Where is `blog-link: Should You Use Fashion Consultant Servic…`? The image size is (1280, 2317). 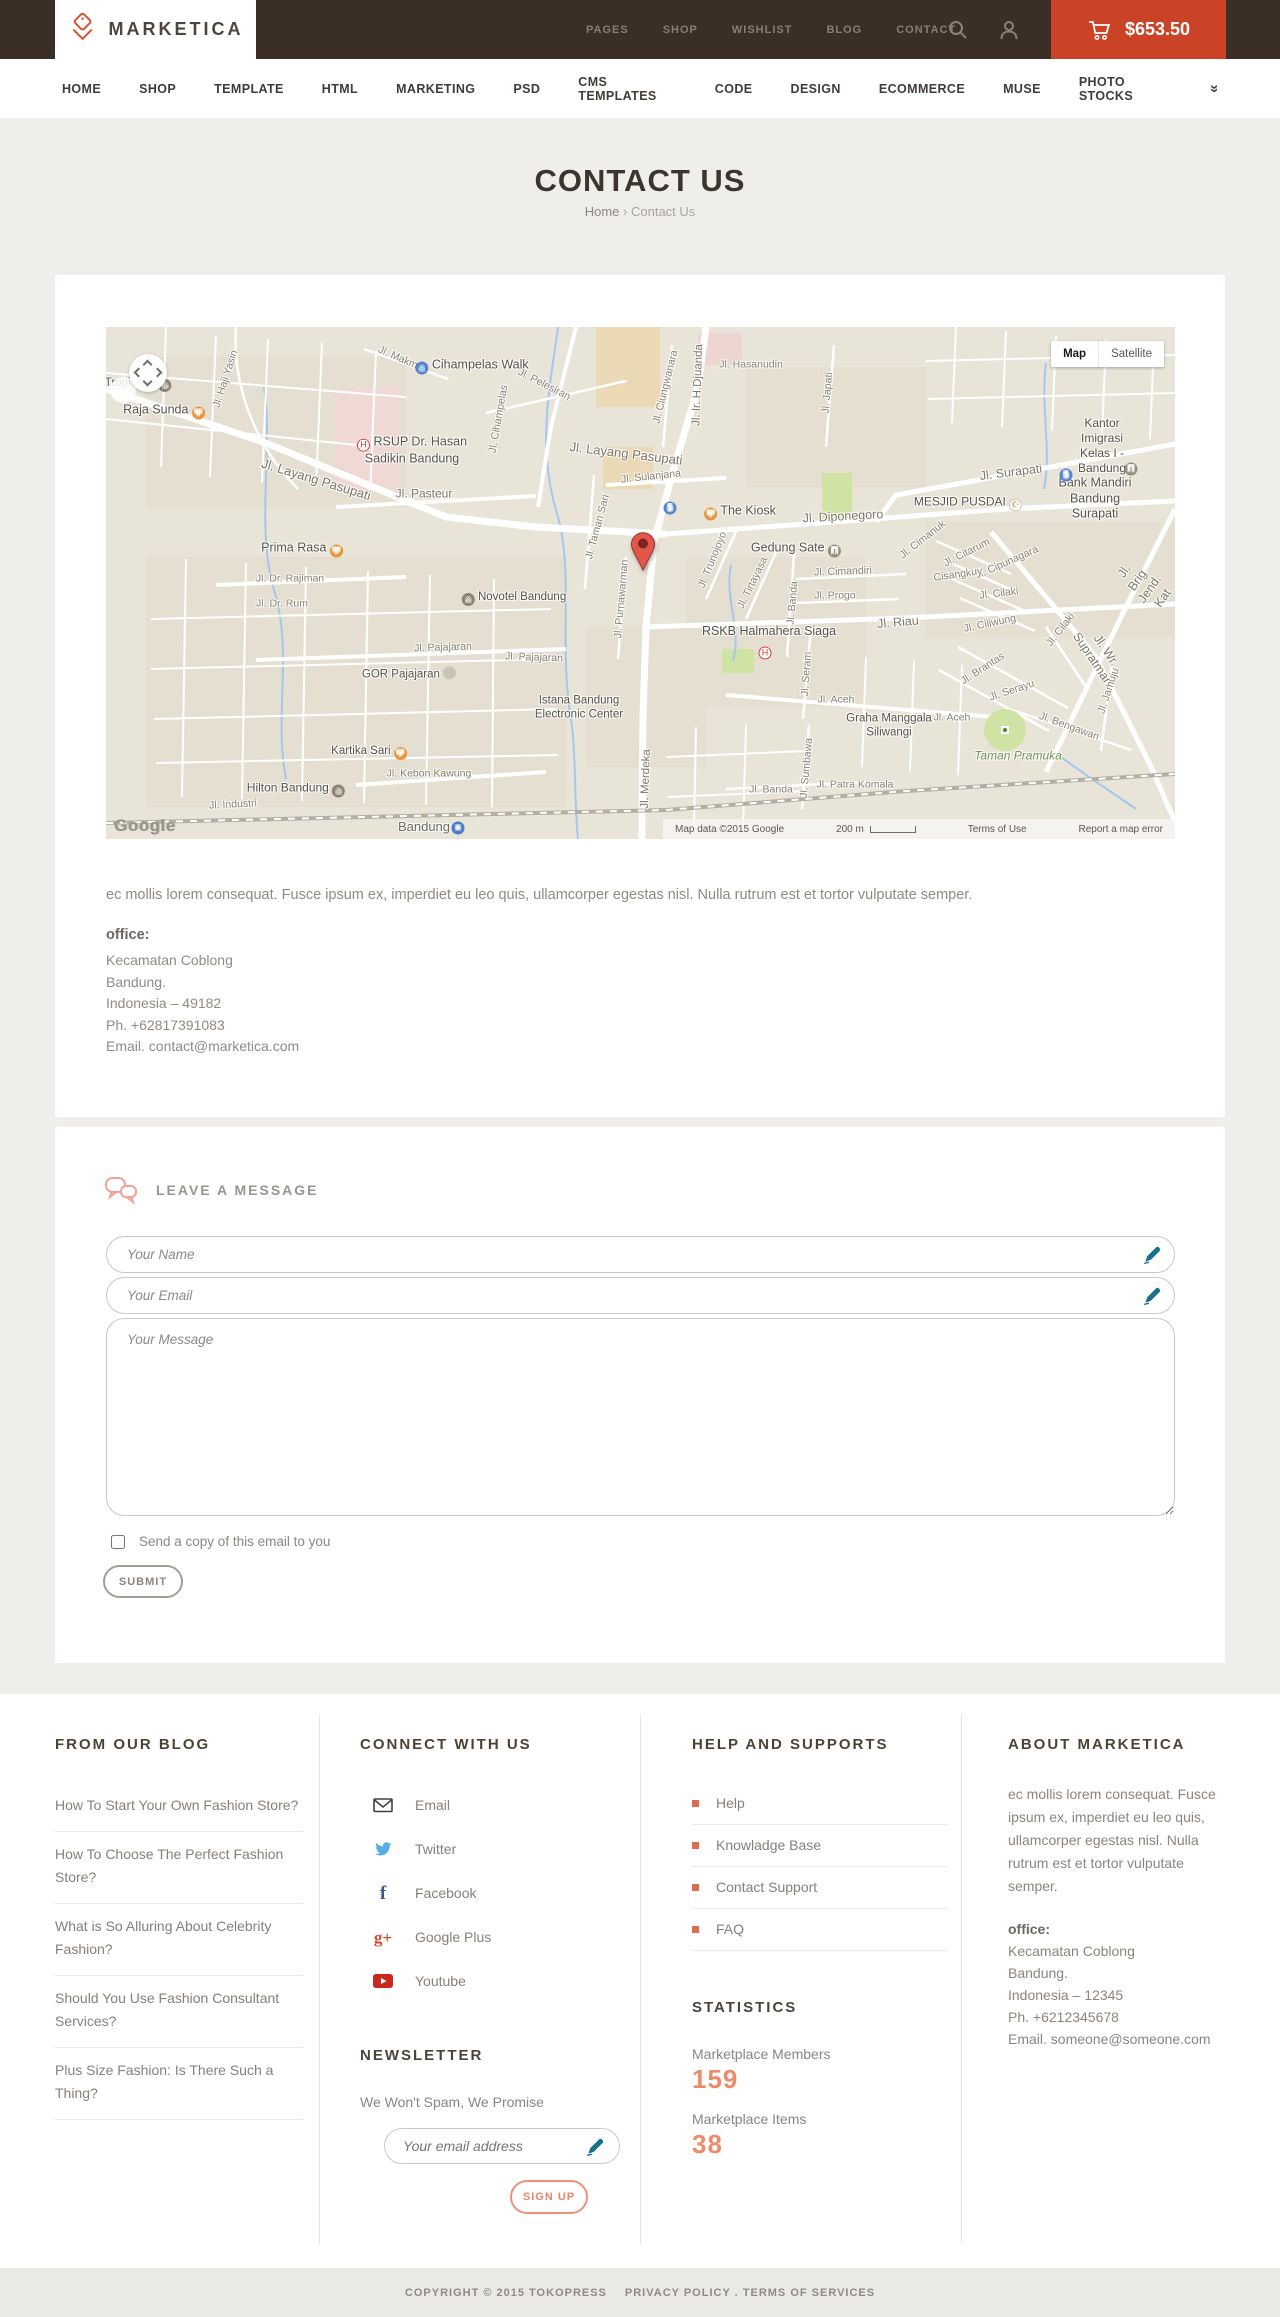
blog-link: Should You Use Fashion Consultant Servic… is located at coordinates (179, 2012).